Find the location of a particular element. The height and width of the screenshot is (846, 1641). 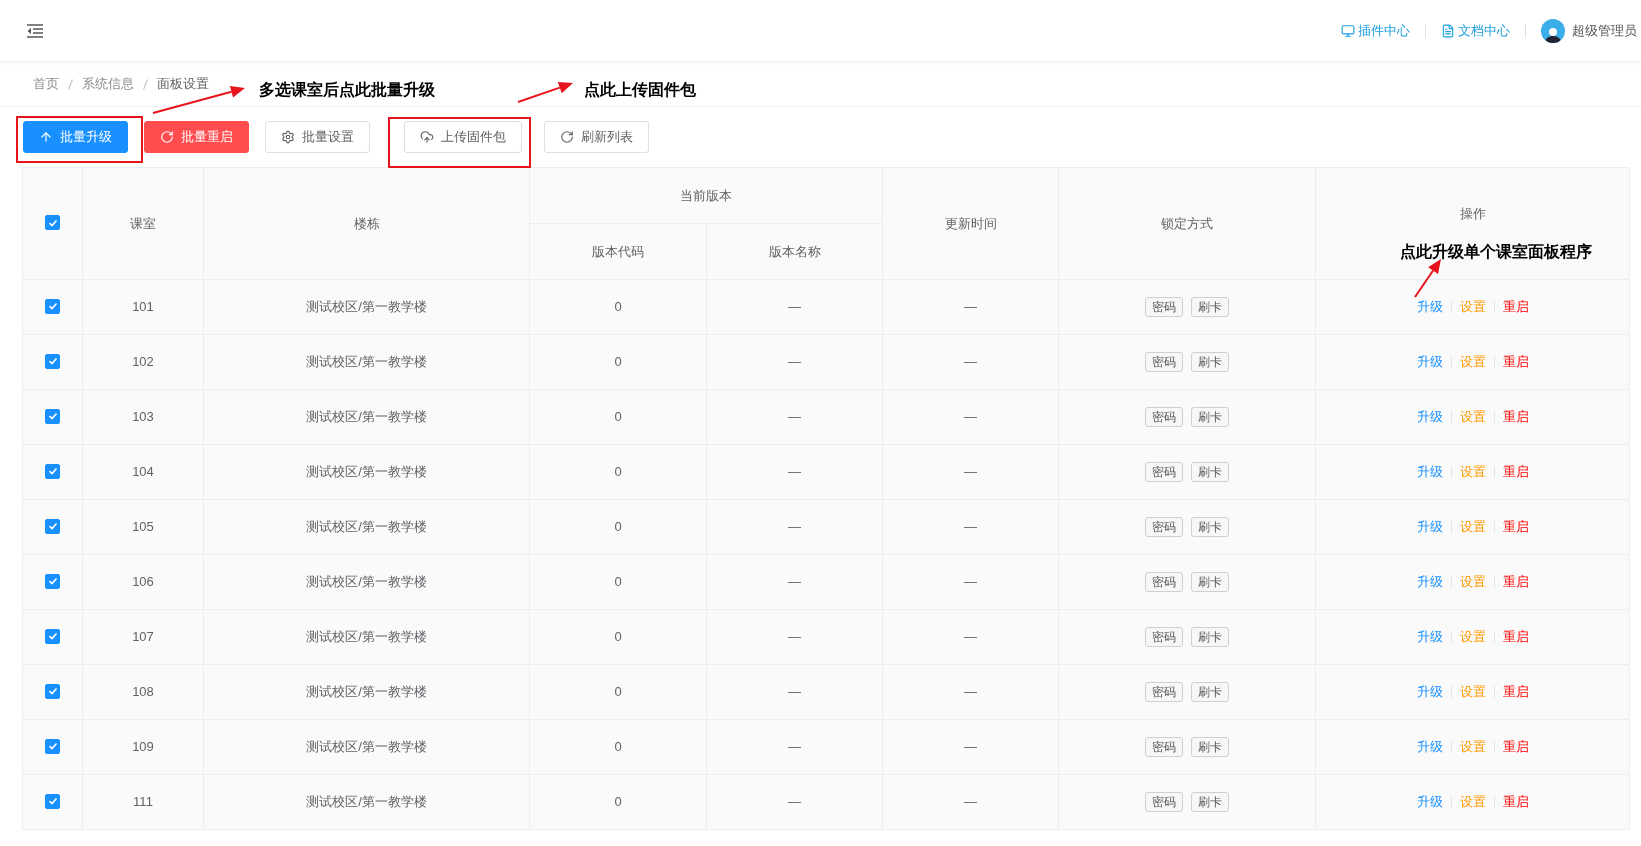

toolbar-button: 批量设置 is located at coordinates (317, 137).